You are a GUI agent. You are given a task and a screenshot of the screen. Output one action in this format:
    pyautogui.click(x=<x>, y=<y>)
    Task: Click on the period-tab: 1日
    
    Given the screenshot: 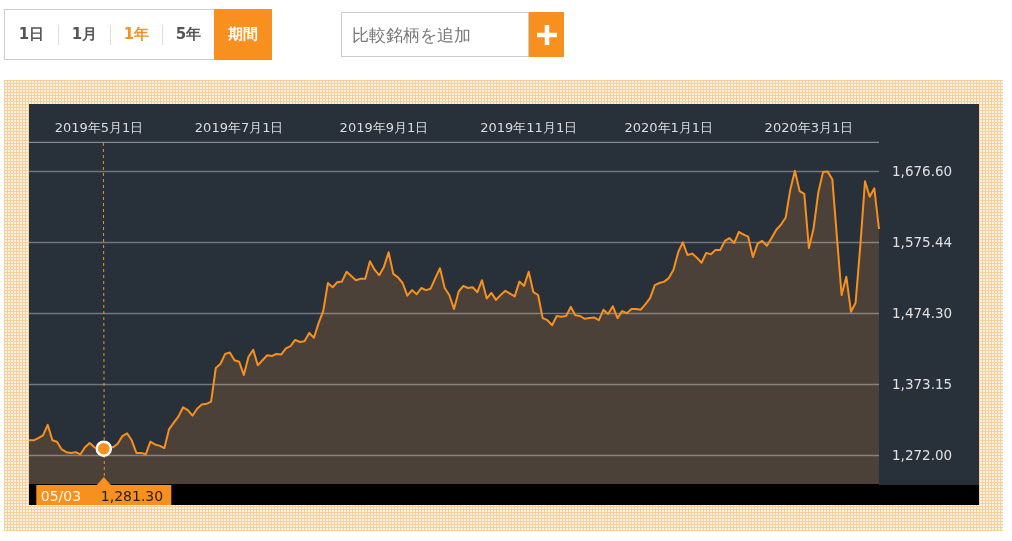 What is the action you would take?
    pyautogui.click(x=31, y=34)
    